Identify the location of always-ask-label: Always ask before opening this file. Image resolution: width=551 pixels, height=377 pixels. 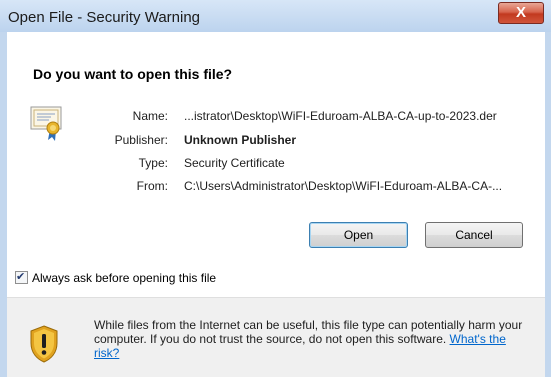
(124, 278).